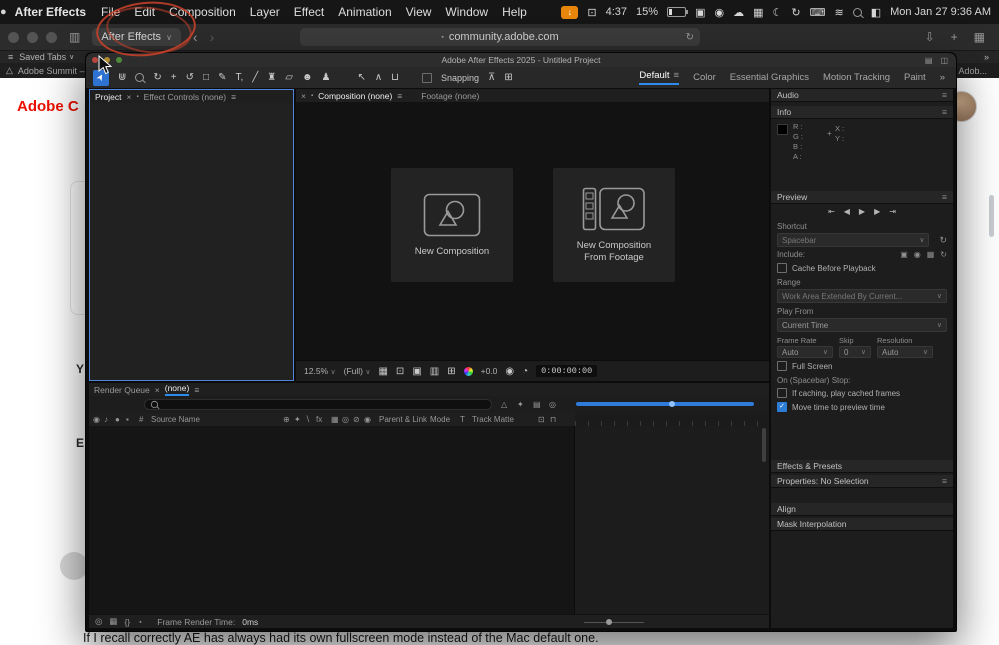 This screenshot has width=999, height=645. Describe the element at coordinates (286, 419) in the screenshot. I see `shy-icon: ⊕` at that location.